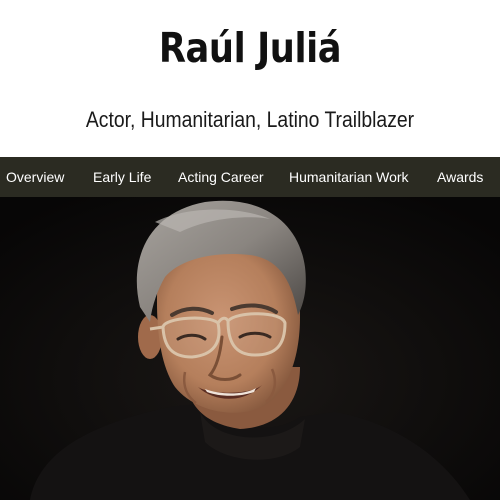 This screenshot has height=500, width=500. What do you see at coordinates (250, 48) in the screenshot?
I see `page-title: Raúl Juliá` at bounding box center [250, 48].